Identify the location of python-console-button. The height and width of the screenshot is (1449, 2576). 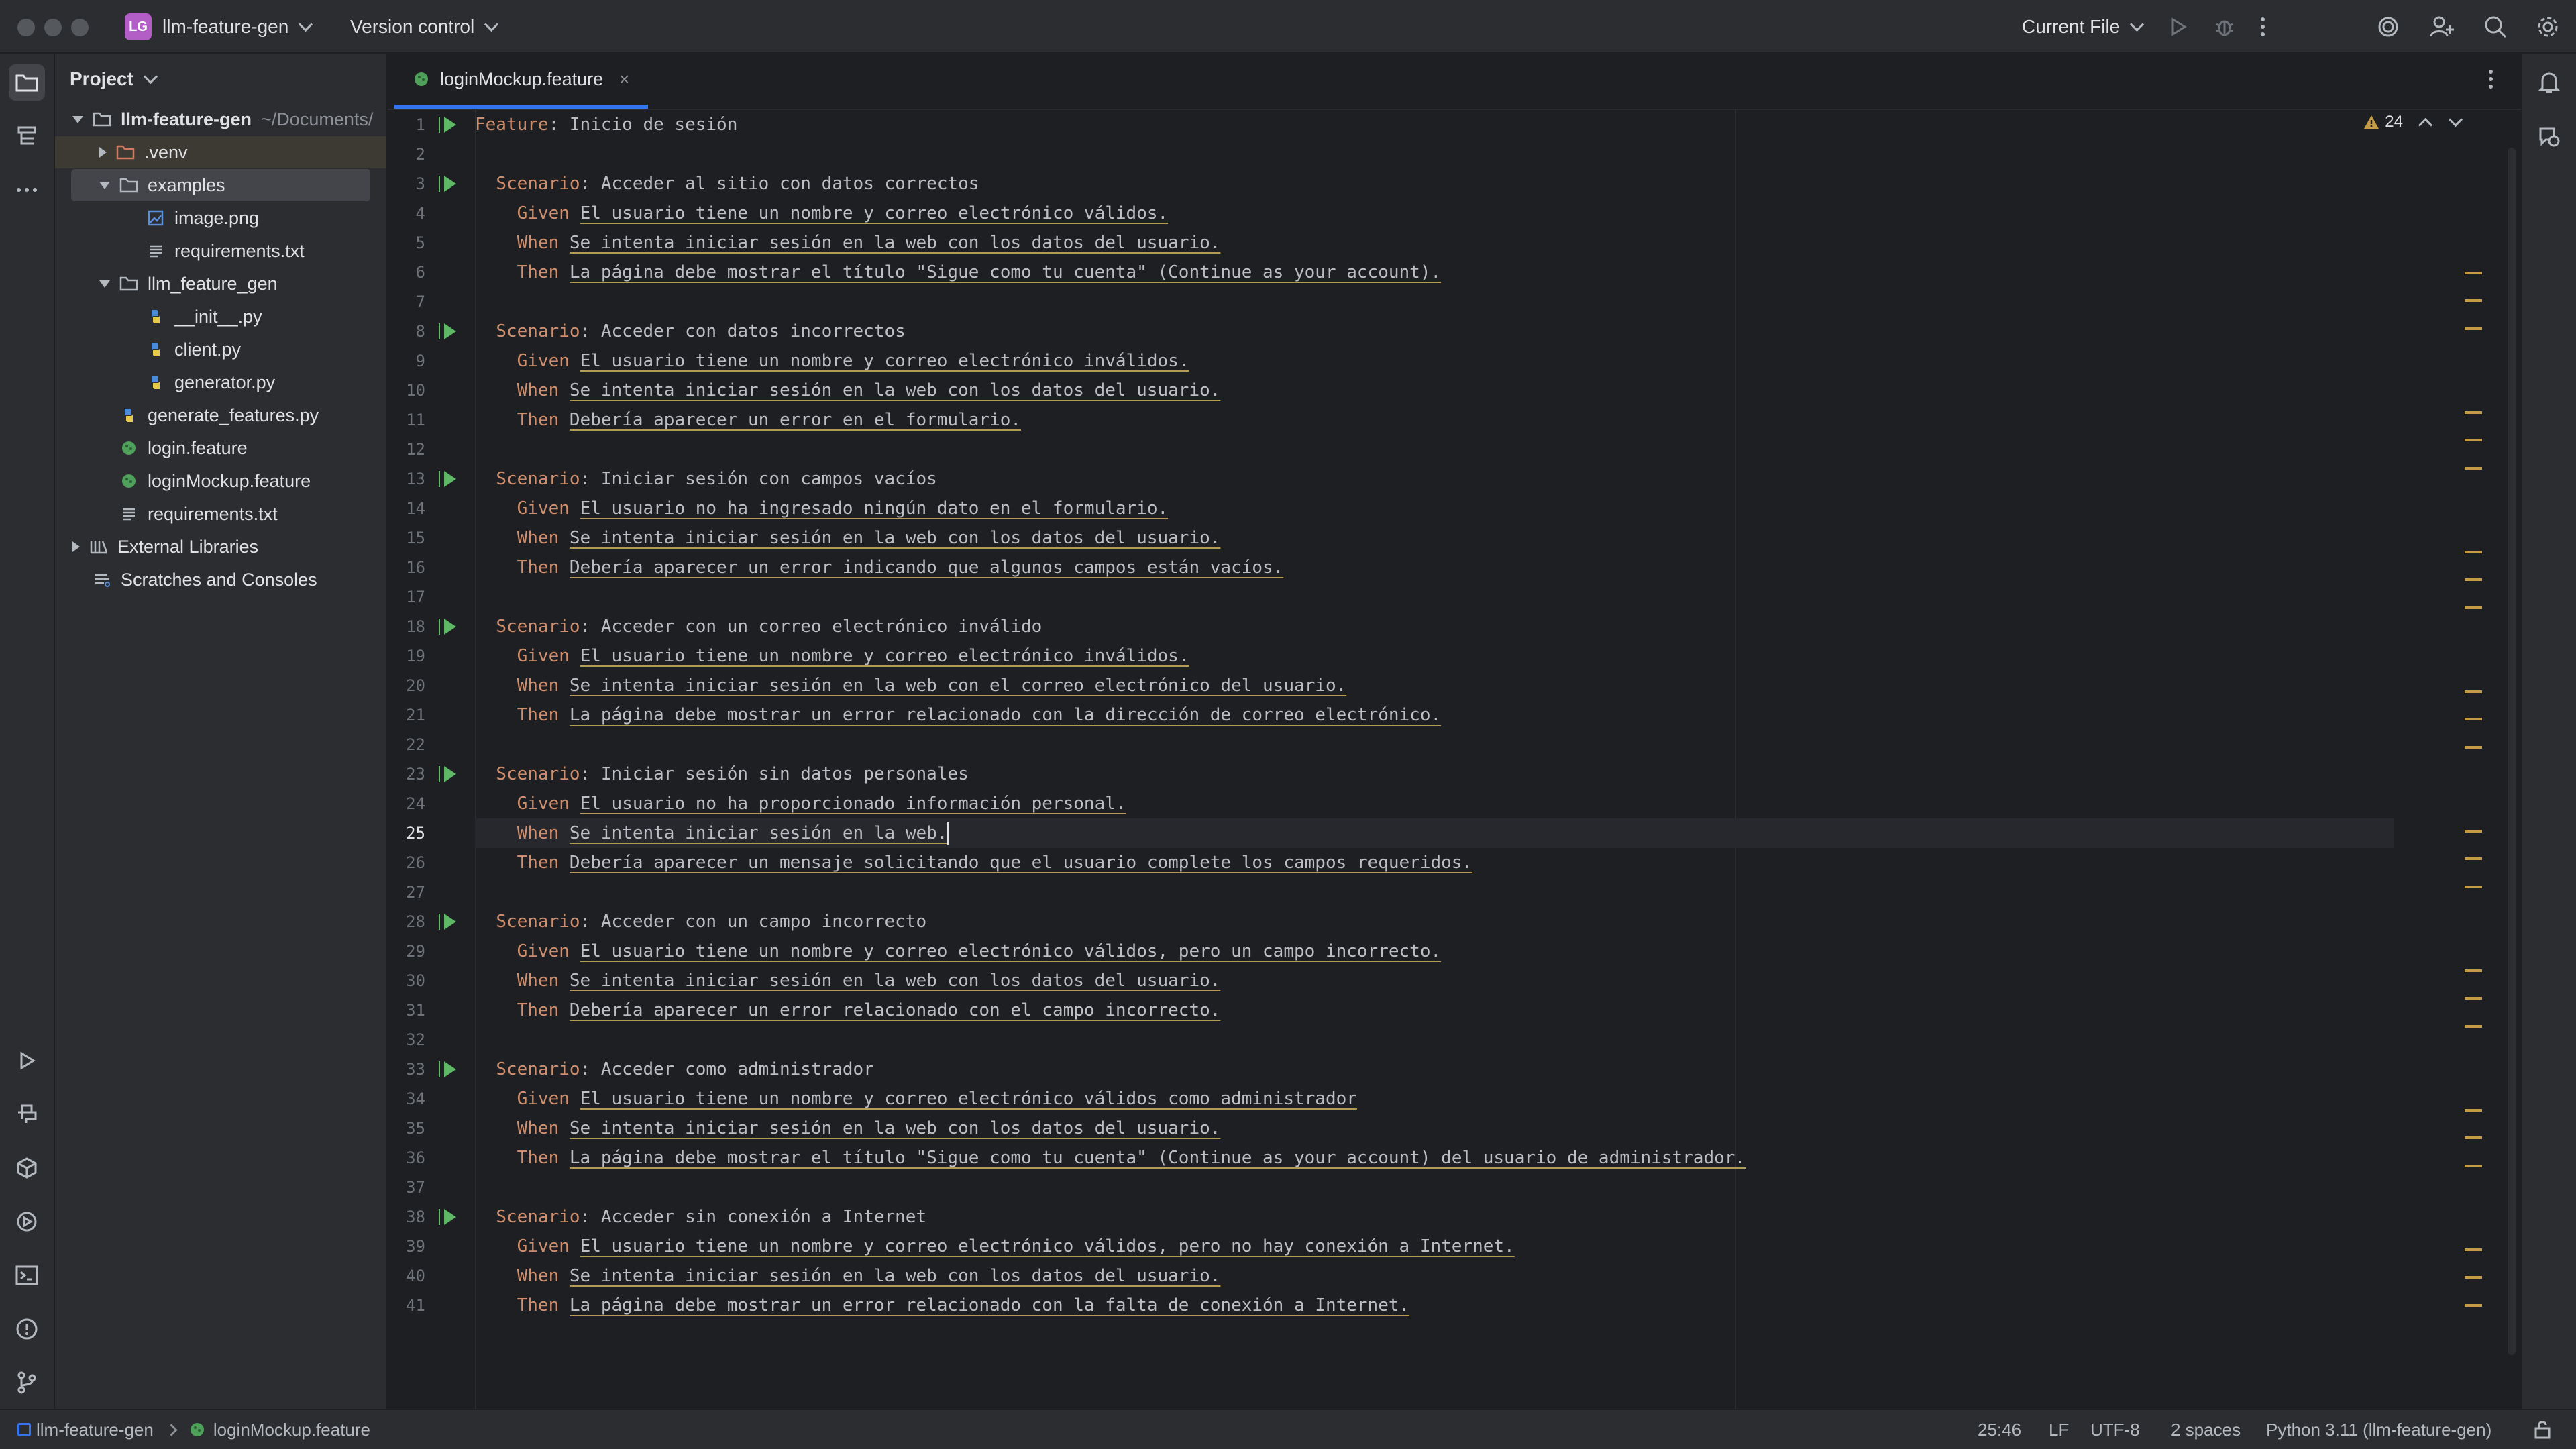
(27, 1114).